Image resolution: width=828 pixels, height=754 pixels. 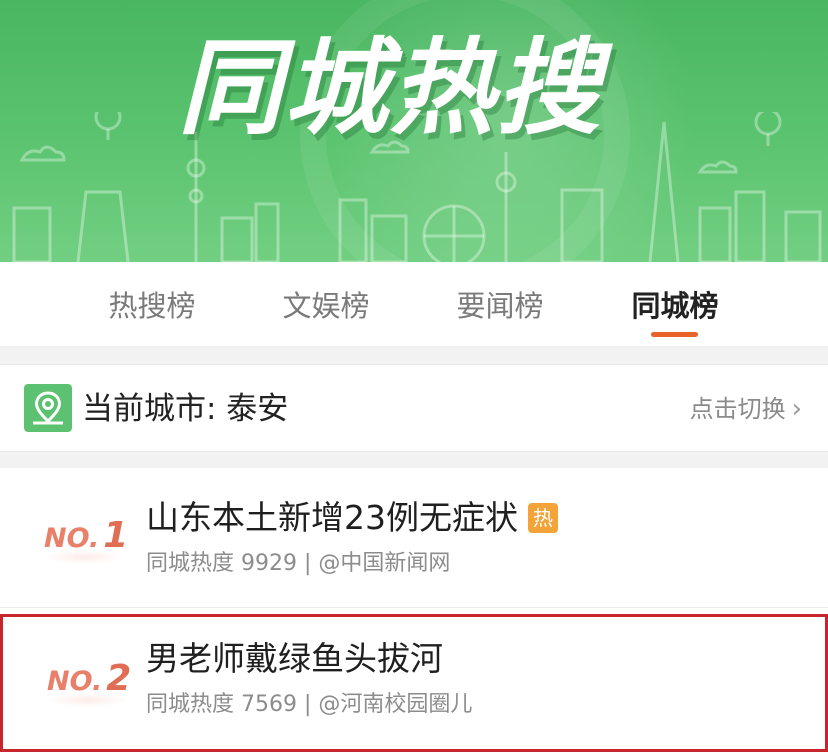 What do you see at coordinates (395, 704) in the screenshot?
I see `source-link: @河南校园圈儿` at bounding box center [395, 704].